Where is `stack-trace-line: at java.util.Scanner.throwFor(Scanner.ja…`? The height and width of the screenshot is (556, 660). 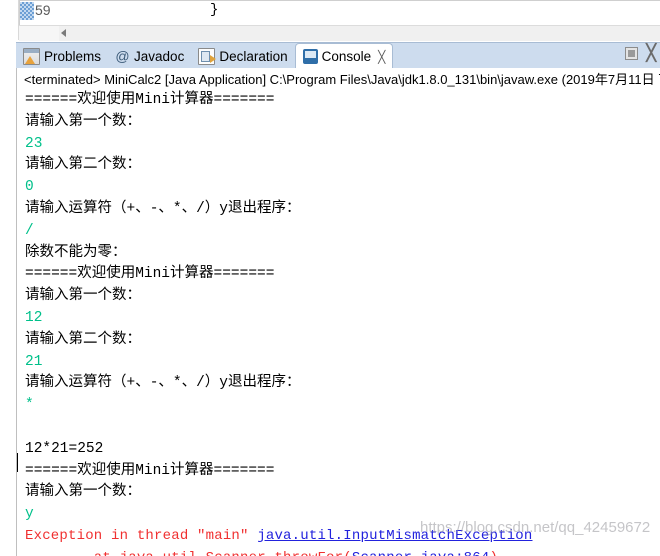
stack-trace-line: at java.util.Scanner.throwFor(Scanner.ja… is located at coordinates (342, 552).